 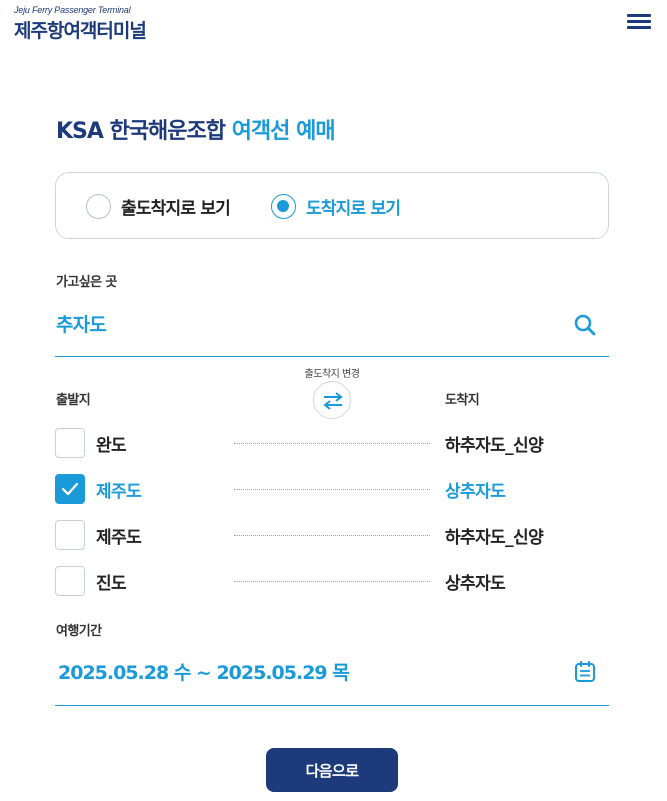 I want to click on radio-option-arrival: 도착지로 보기, so click(x=336, y=206).